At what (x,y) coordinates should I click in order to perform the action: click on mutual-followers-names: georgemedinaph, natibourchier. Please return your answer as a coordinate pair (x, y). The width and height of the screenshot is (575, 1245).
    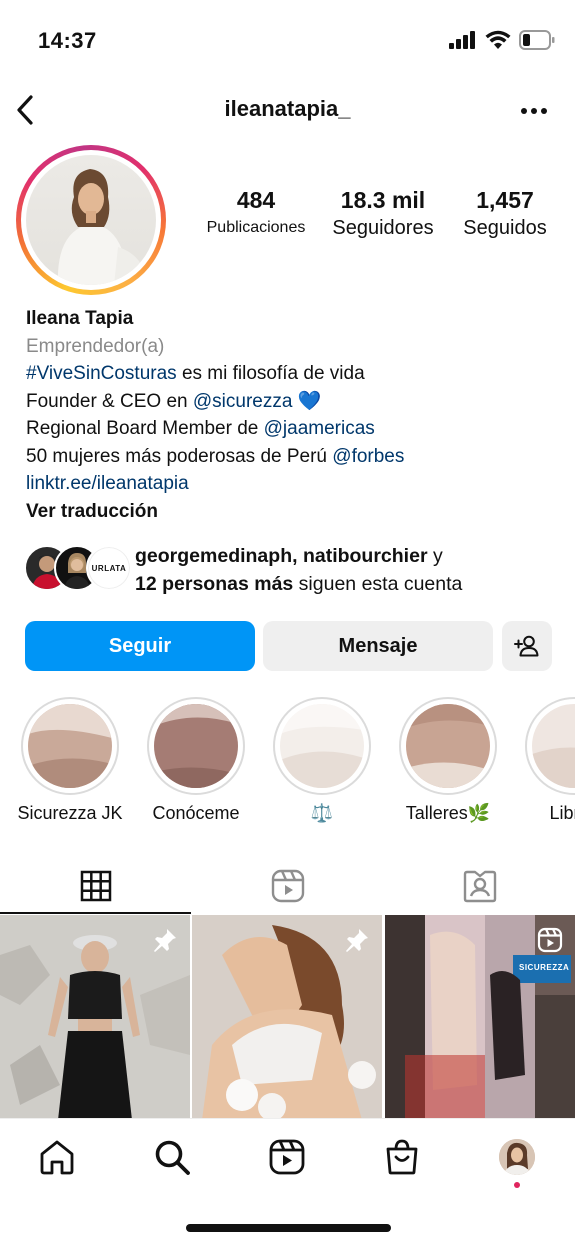
    Looking at the image, I should click on (281, 556).